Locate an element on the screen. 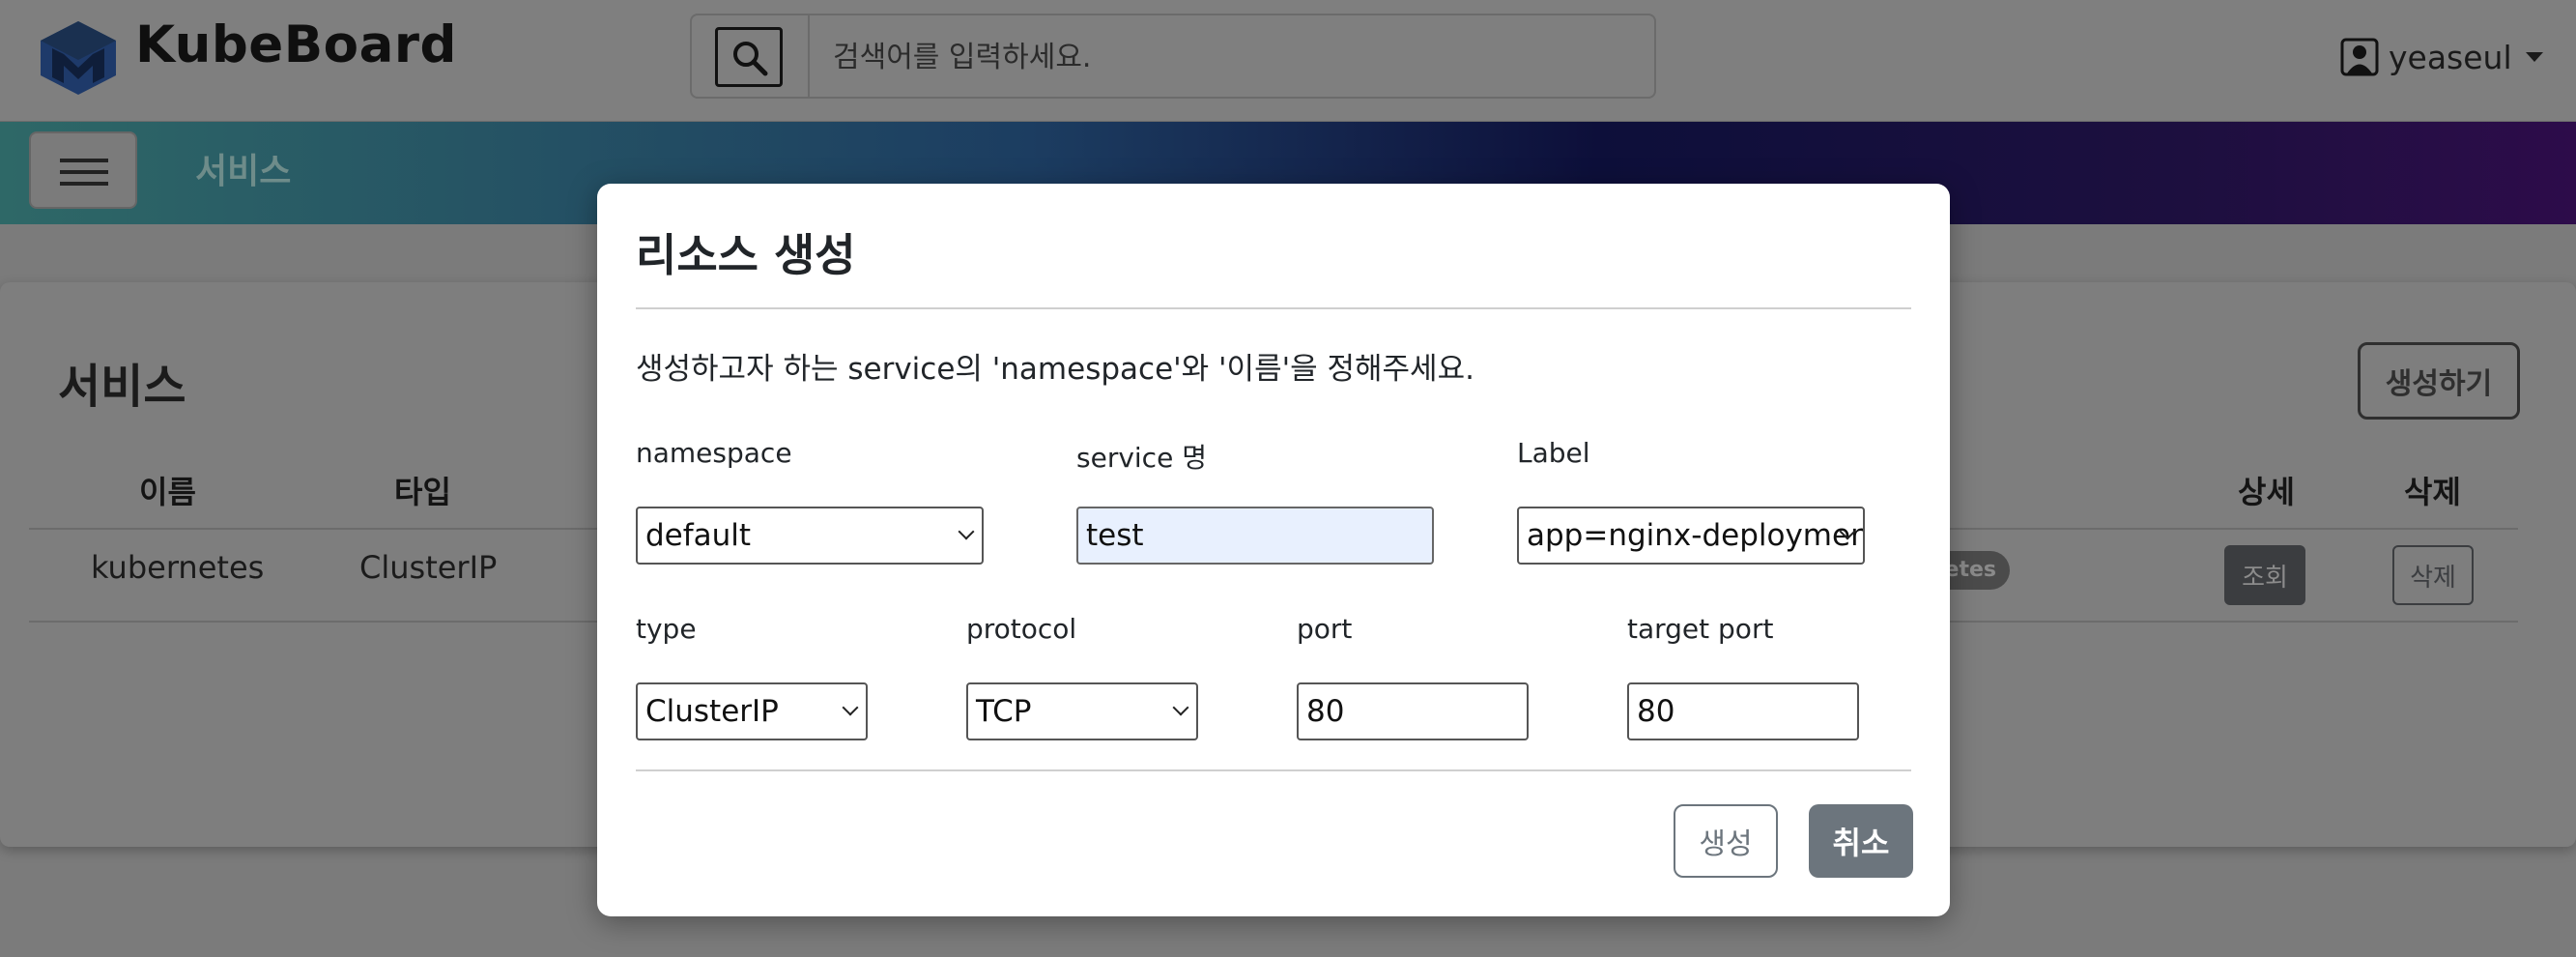  column-header-name: 이름 is located at coordinates (168, 492).